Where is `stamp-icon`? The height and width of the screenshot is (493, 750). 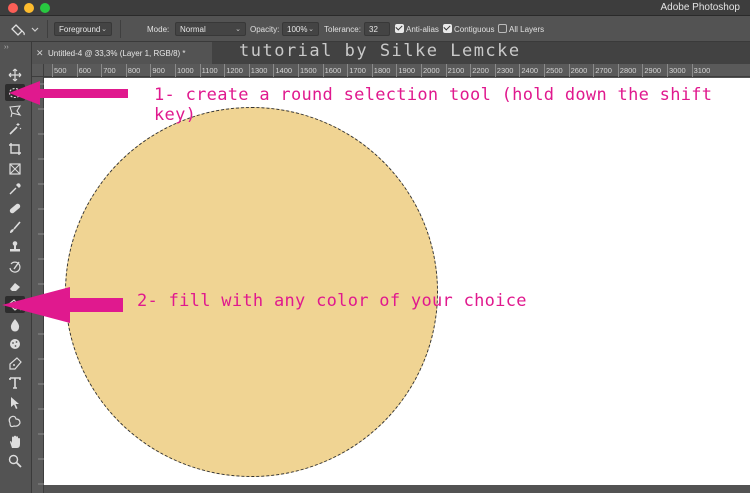
stamp-icon is located at coordinates (15, 245).